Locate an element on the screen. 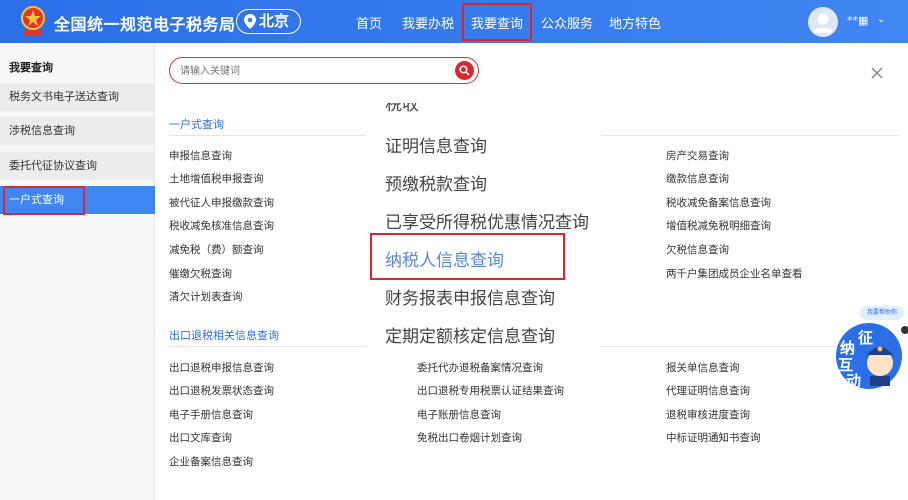  search-button is located at coordinates (464, 70).